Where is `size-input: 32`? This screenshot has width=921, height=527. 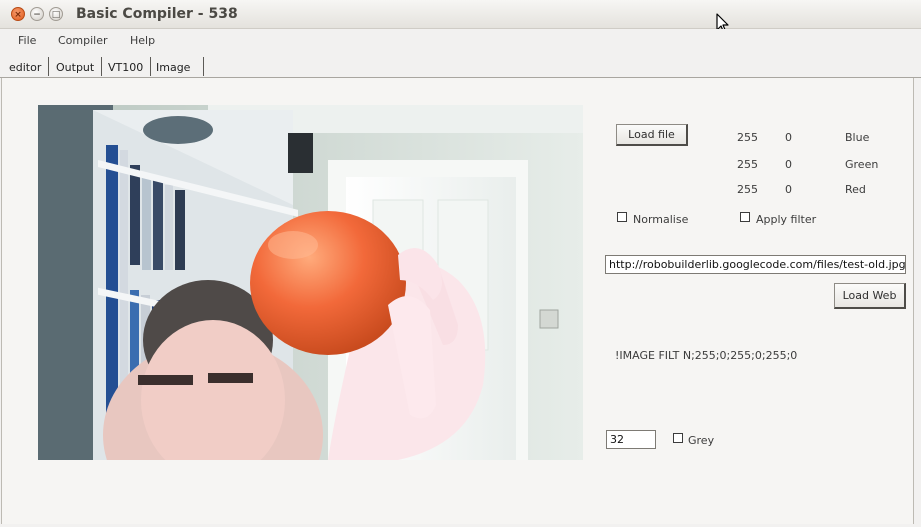
size-input: 32 is located at coordinates (631, 439).